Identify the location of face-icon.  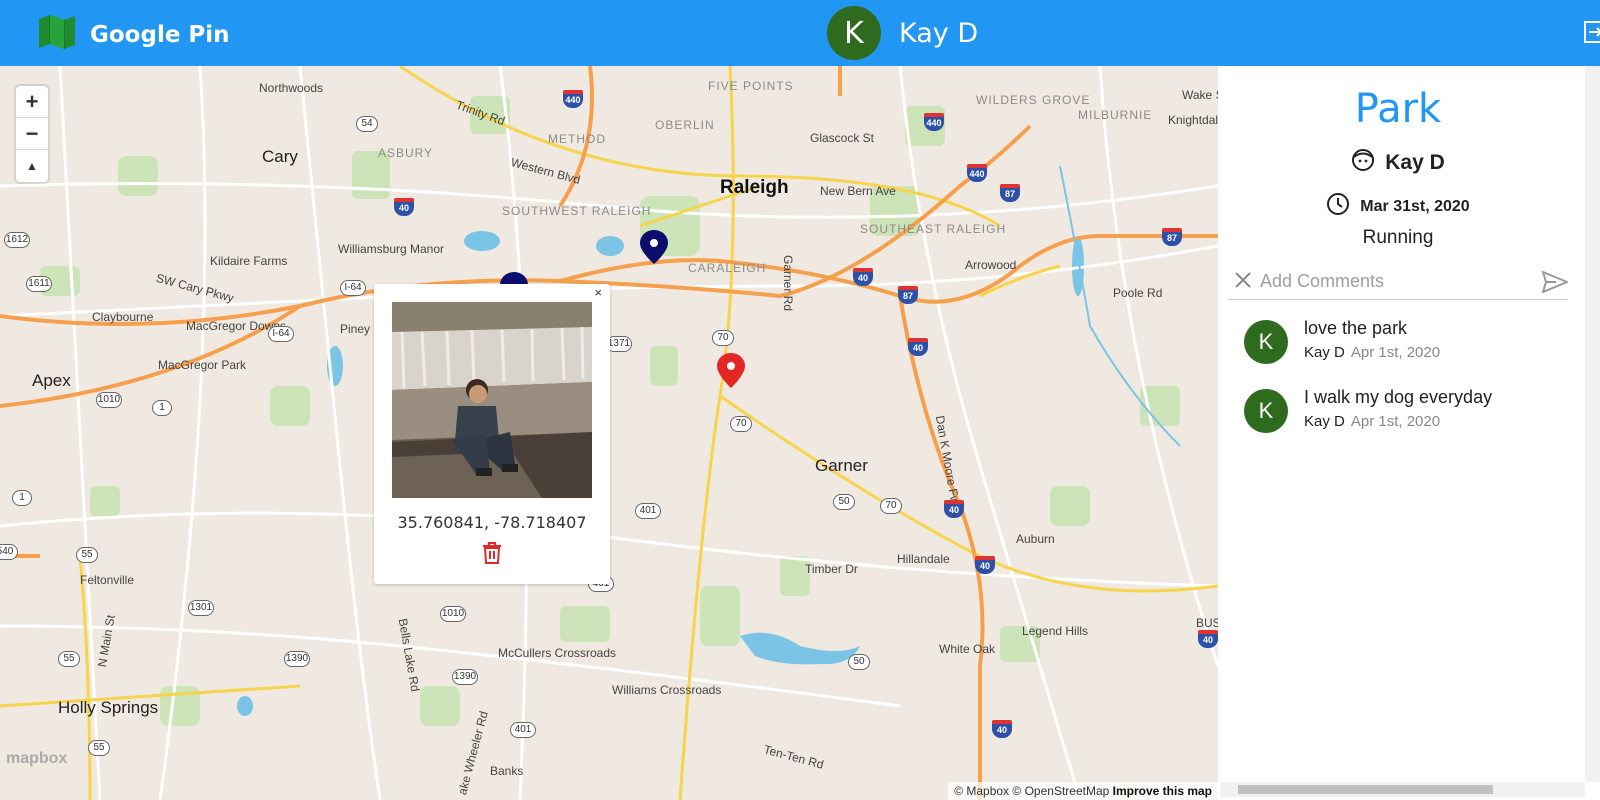
(1363, 162).